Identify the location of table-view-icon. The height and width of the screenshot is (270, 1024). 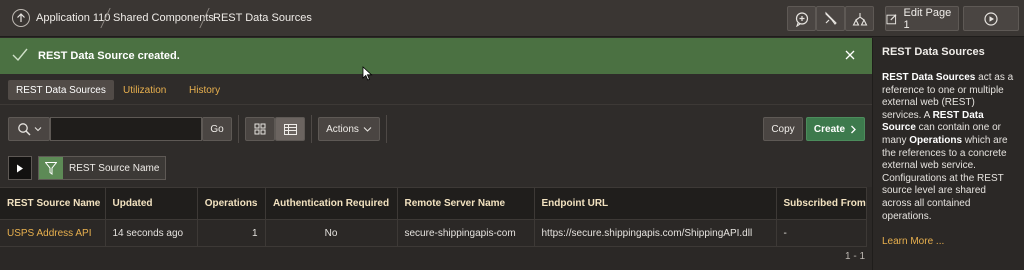
(290, 129).